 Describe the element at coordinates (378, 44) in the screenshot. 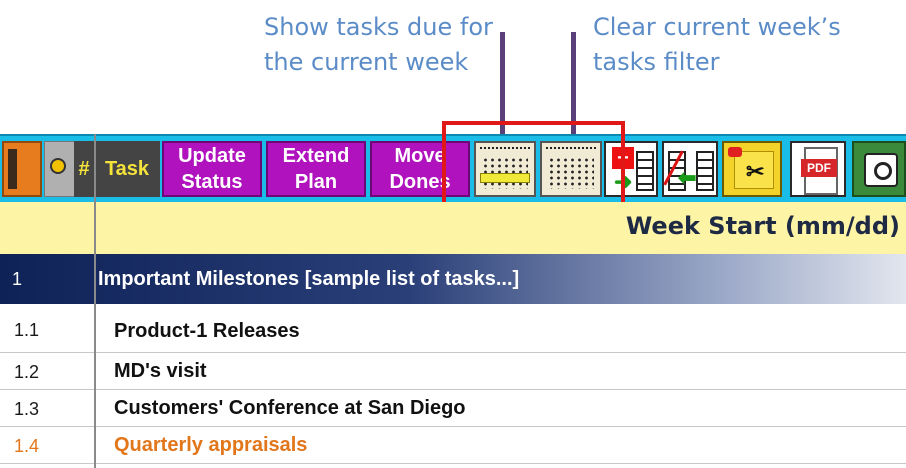

I see `callout-show-week: Show tasks due for the current week` at that location.